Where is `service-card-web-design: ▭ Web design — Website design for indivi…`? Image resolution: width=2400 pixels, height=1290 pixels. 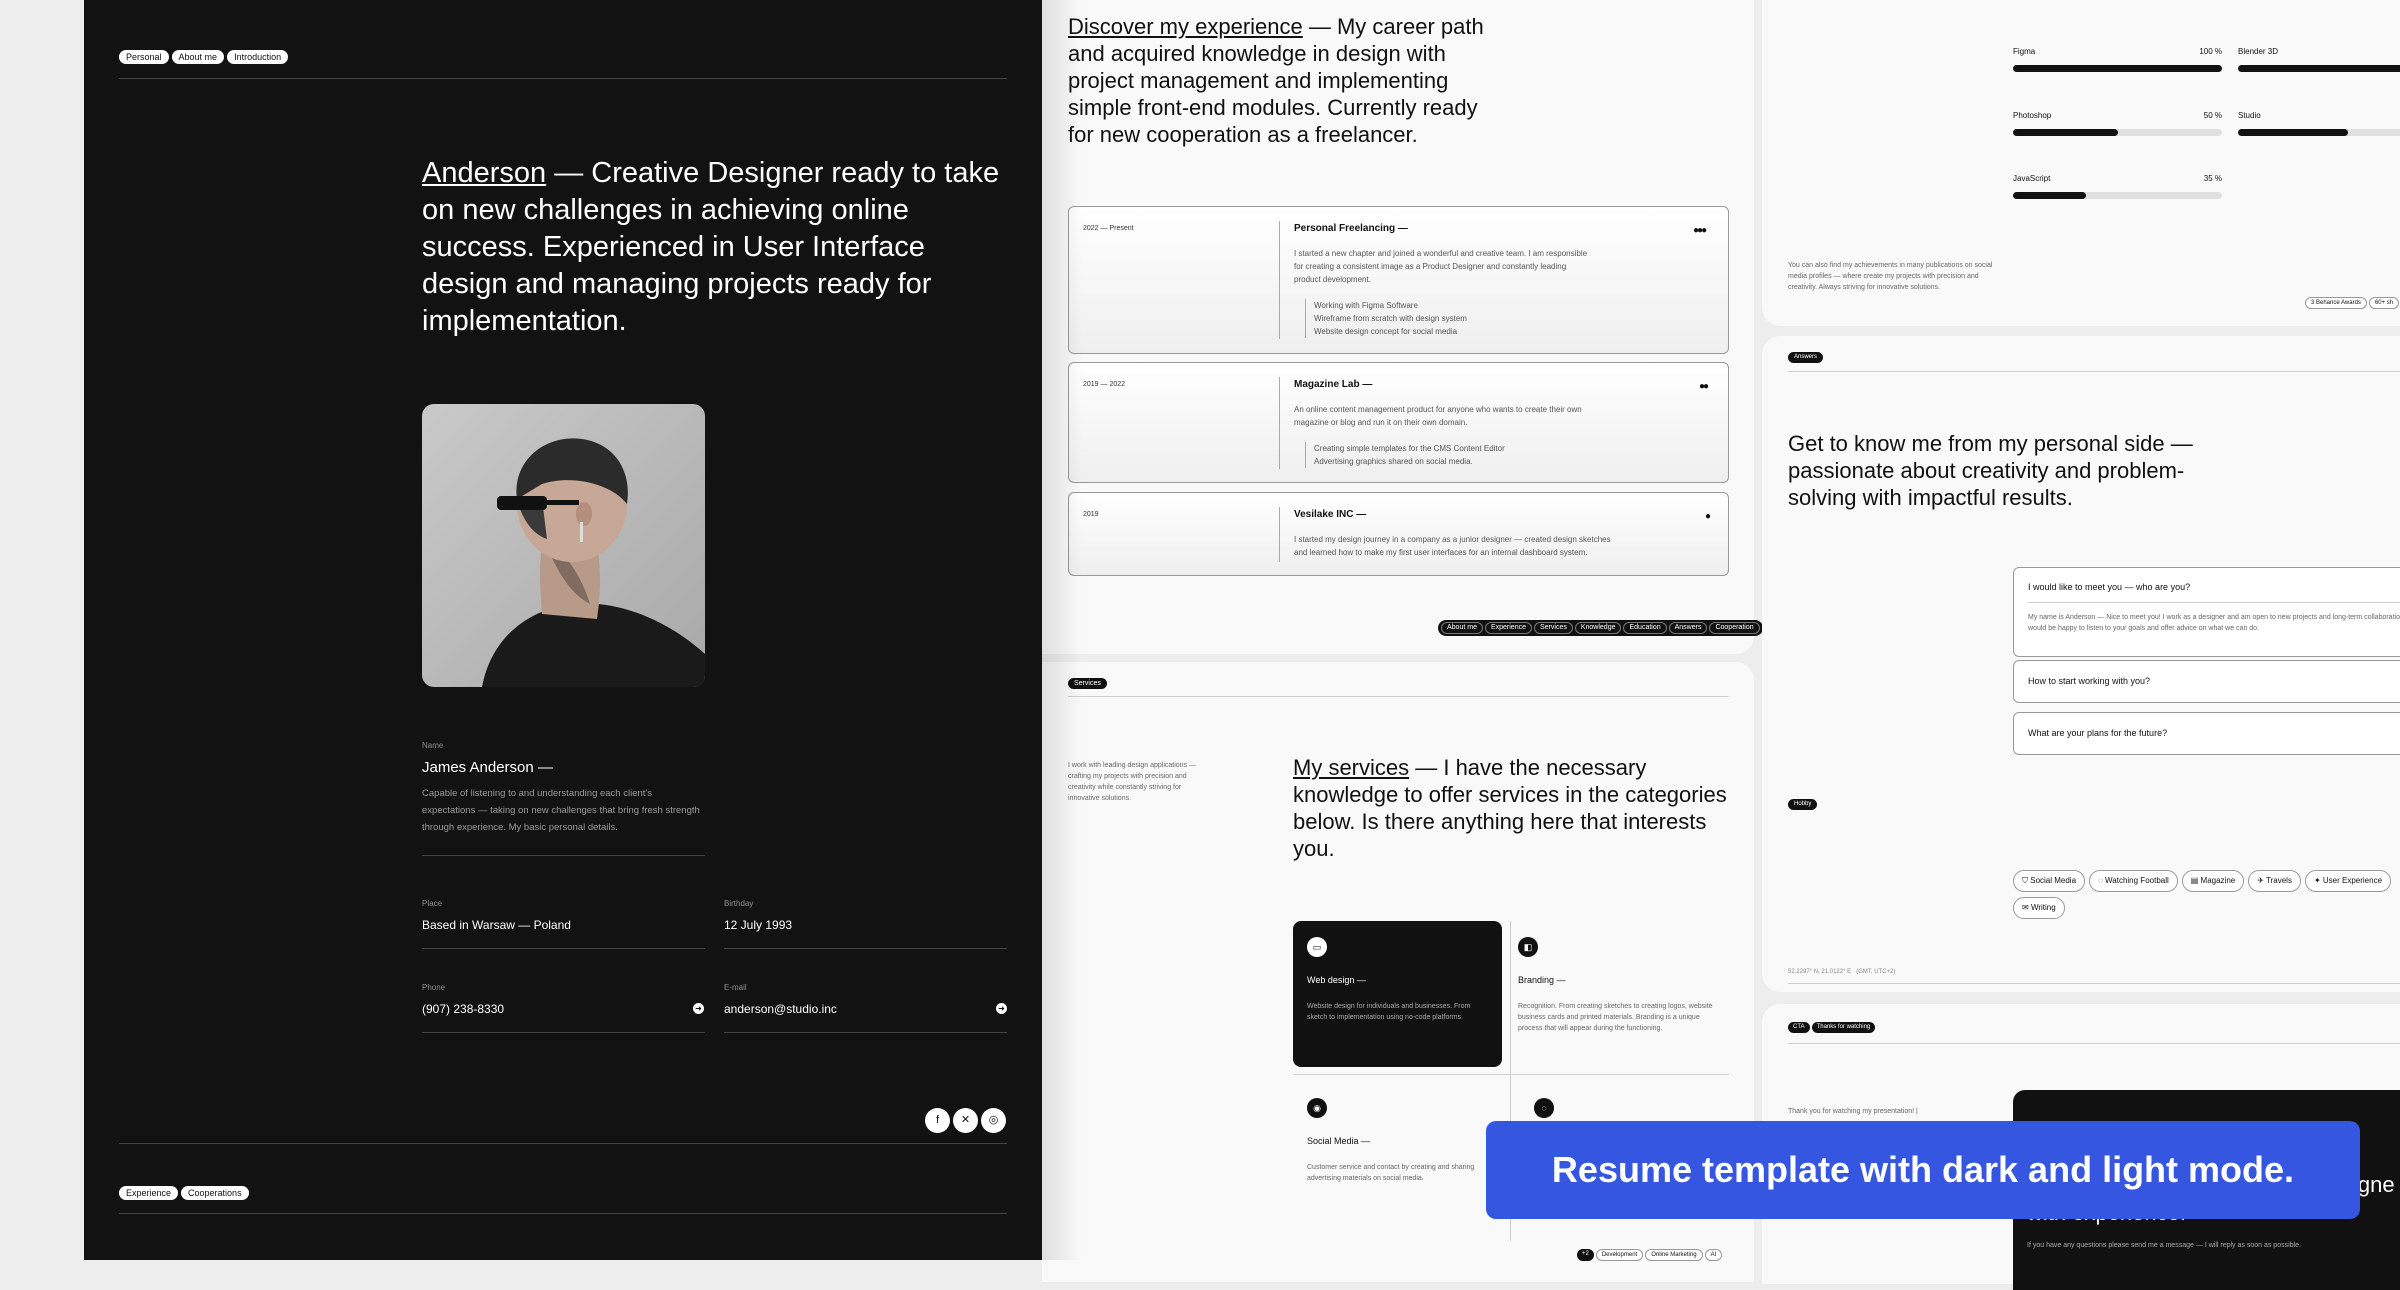 service-card-web-design: ▭ Web design — Website design for indivi… is located at coordinates (1397, 994).